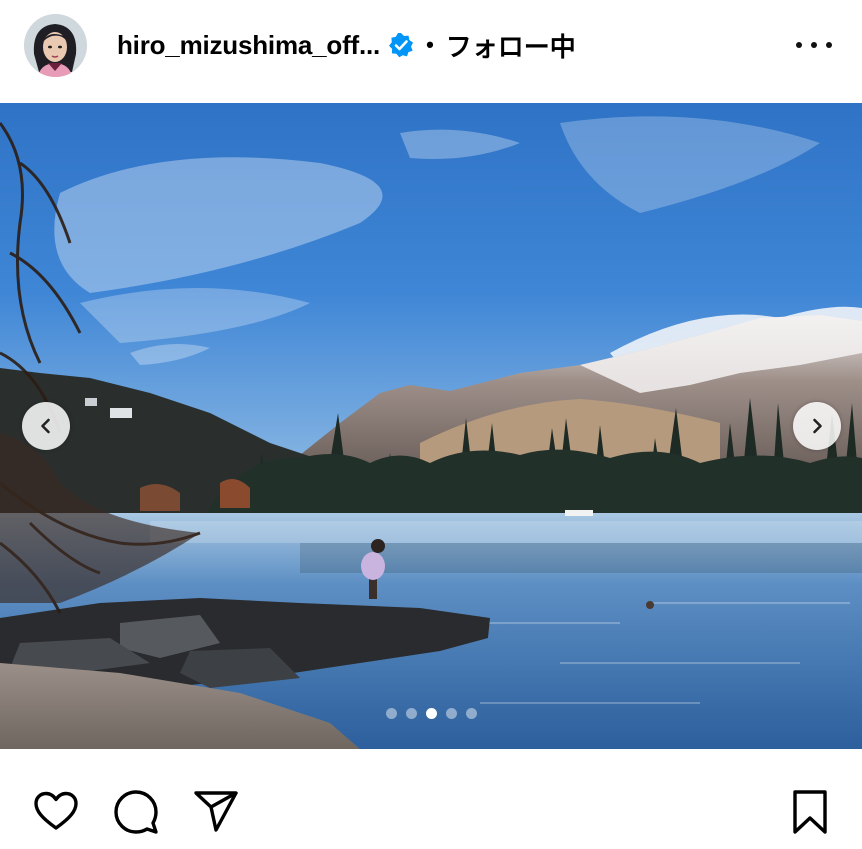 The image size is (862, 849). I want to click on chevron-left-icon, so click(45, 426).